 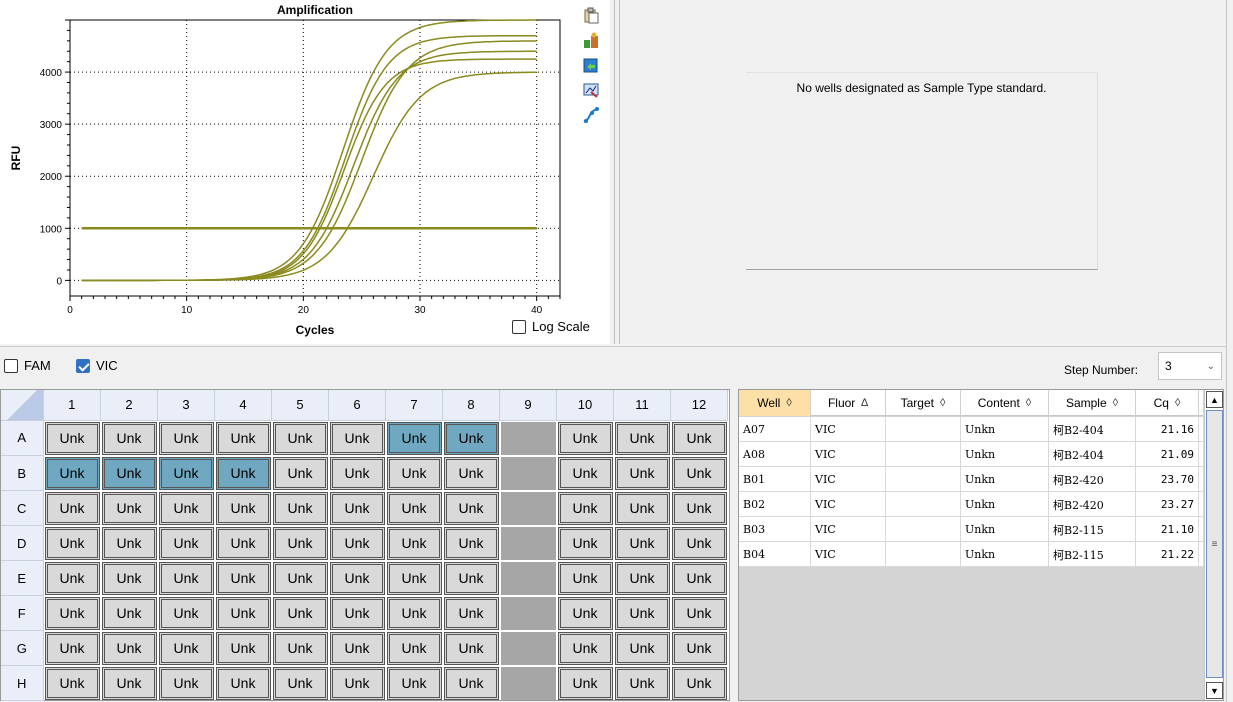 What do you see at coordinates (97, 365) in the screenshot?
I see `vic-checkbox: VIC` at bounding box center [97, 365].